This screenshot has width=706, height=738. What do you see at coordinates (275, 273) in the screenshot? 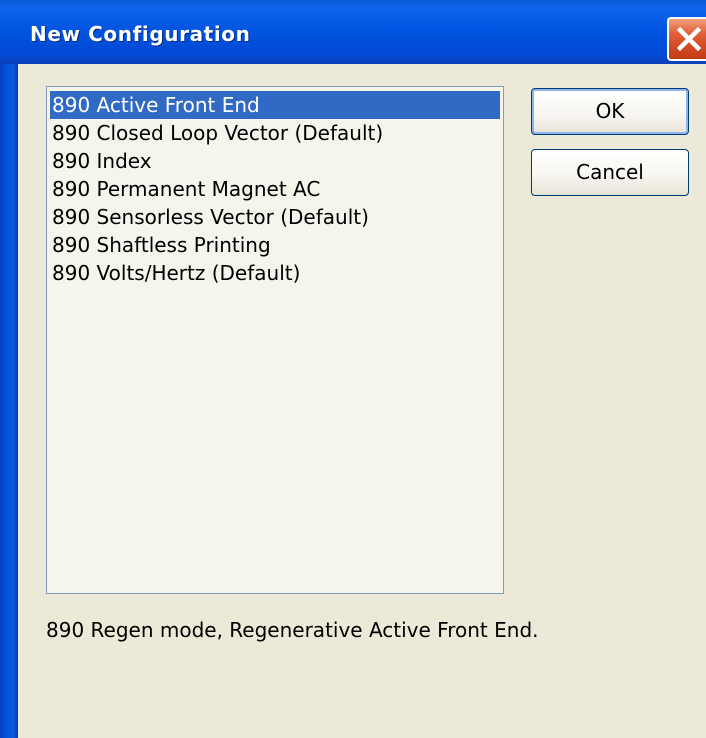
I see `list-item: 890 Volts/Hertz (Default)` at bounding box center [275, 273].